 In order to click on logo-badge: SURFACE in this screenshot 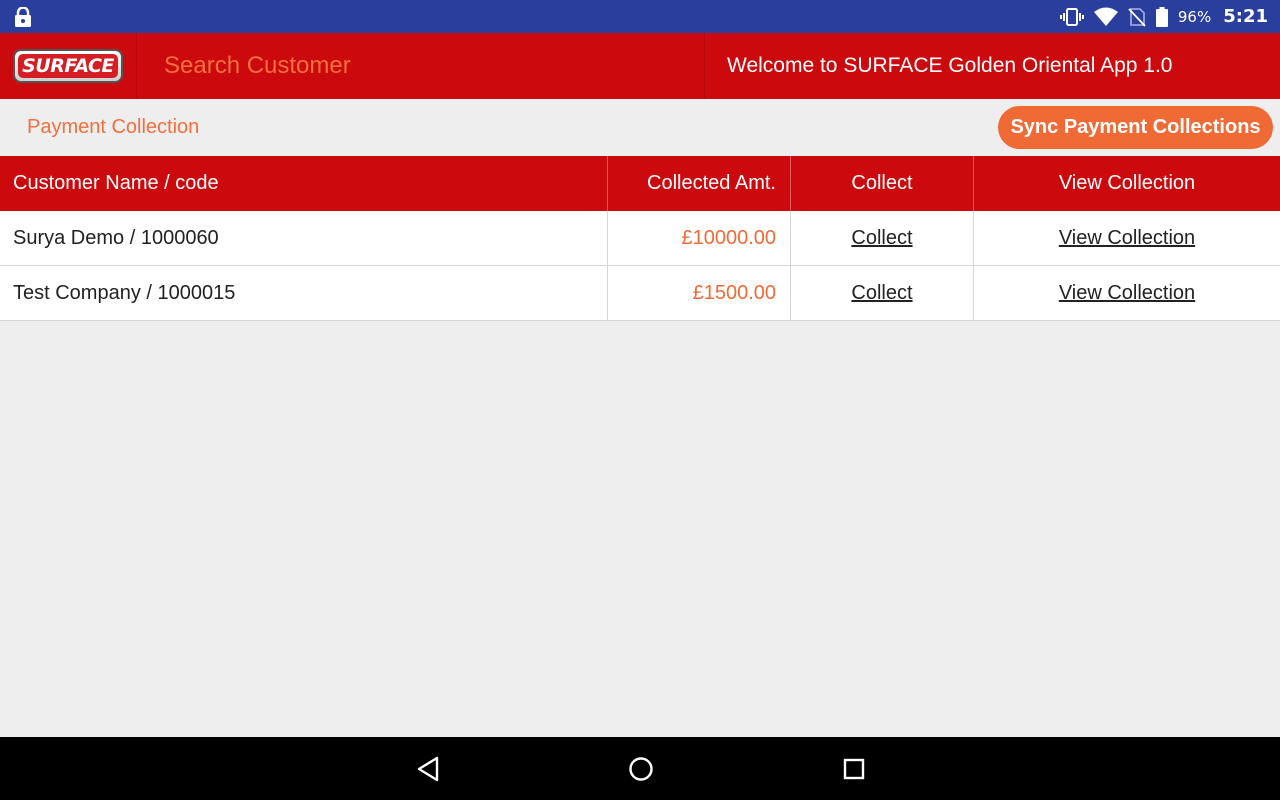, I will do `click(68, 66)`.